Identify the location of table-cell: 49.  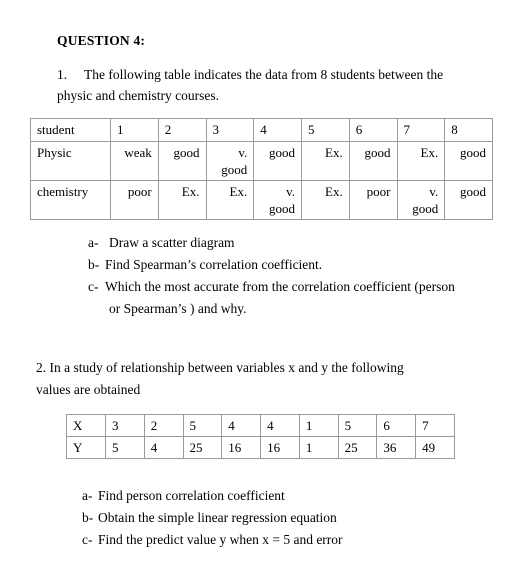
(435, 447).